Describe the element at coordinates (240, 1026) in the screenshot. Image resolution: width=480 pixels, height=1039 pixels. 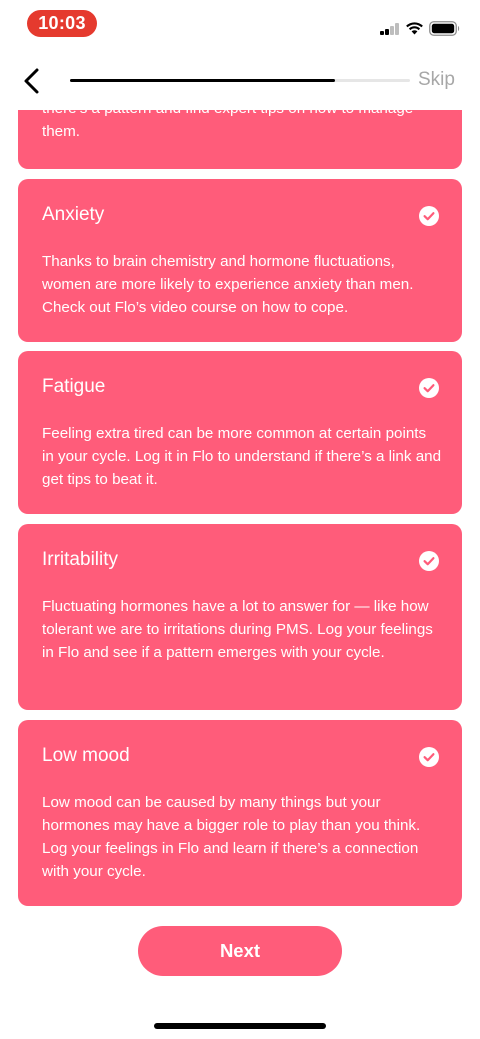
I see `home-indicator` at that location.